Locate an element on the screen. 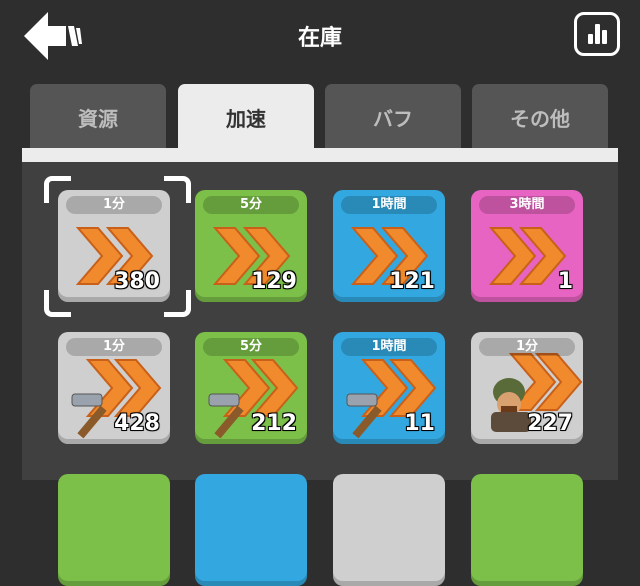 This screenshot has height=586, width=640. header: 在庫 is located at coordinates (320, 39).